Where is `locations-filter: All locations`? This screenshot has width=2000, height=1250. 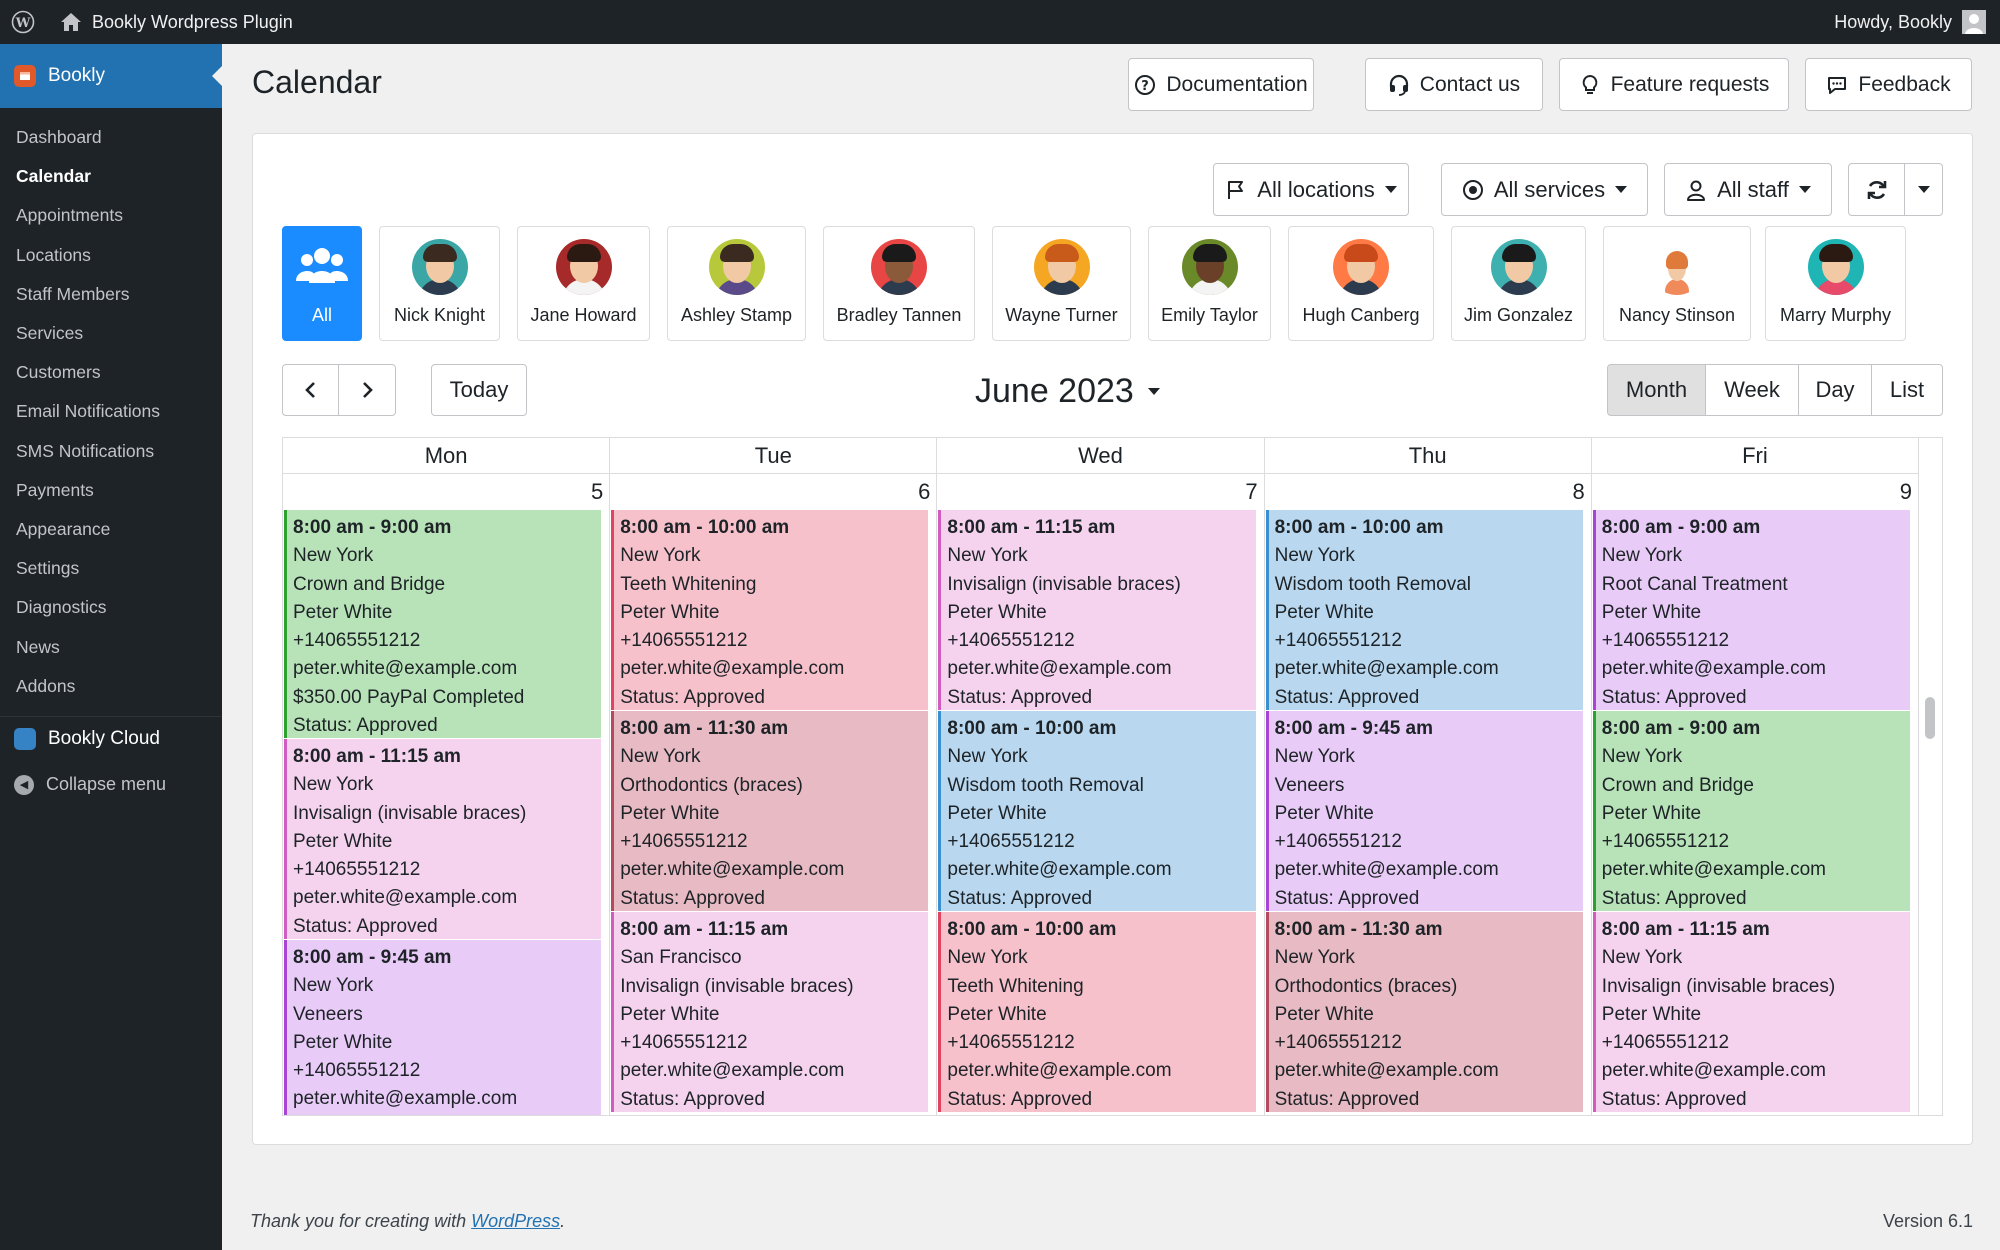 locations-filter: All locations is located at coordinates (1311, 189).